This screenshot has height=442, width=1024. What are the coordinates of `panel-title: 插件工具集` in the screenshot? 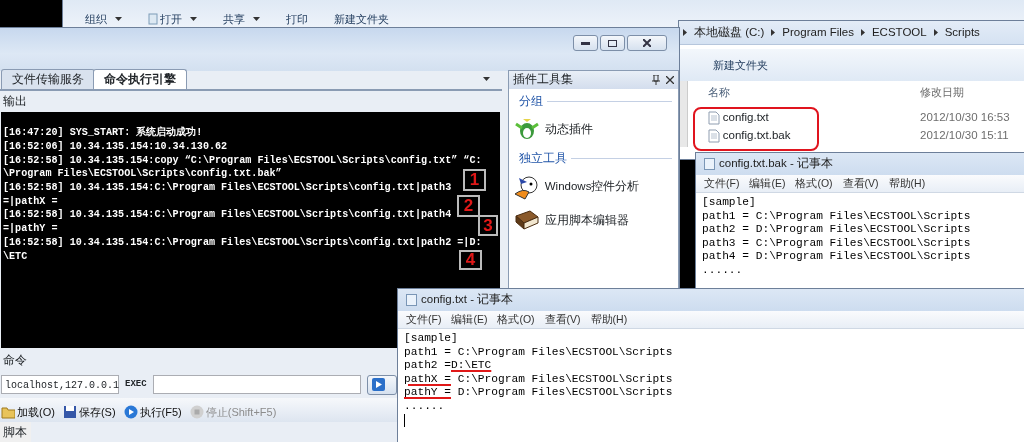 It's located at (543, 80).